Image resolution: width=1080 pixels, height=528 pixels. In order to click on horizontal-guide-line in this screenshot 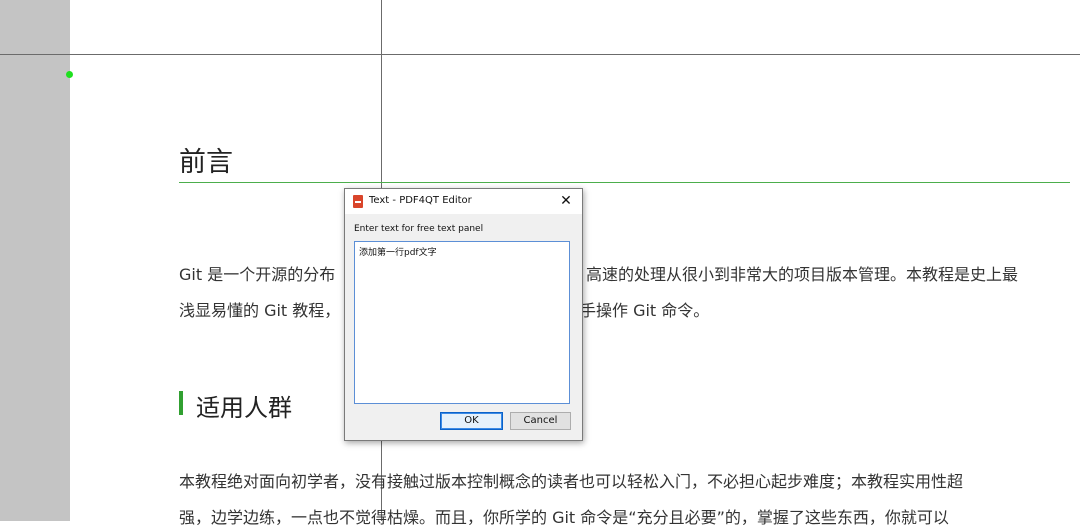, I will do `click(540, 54)`.